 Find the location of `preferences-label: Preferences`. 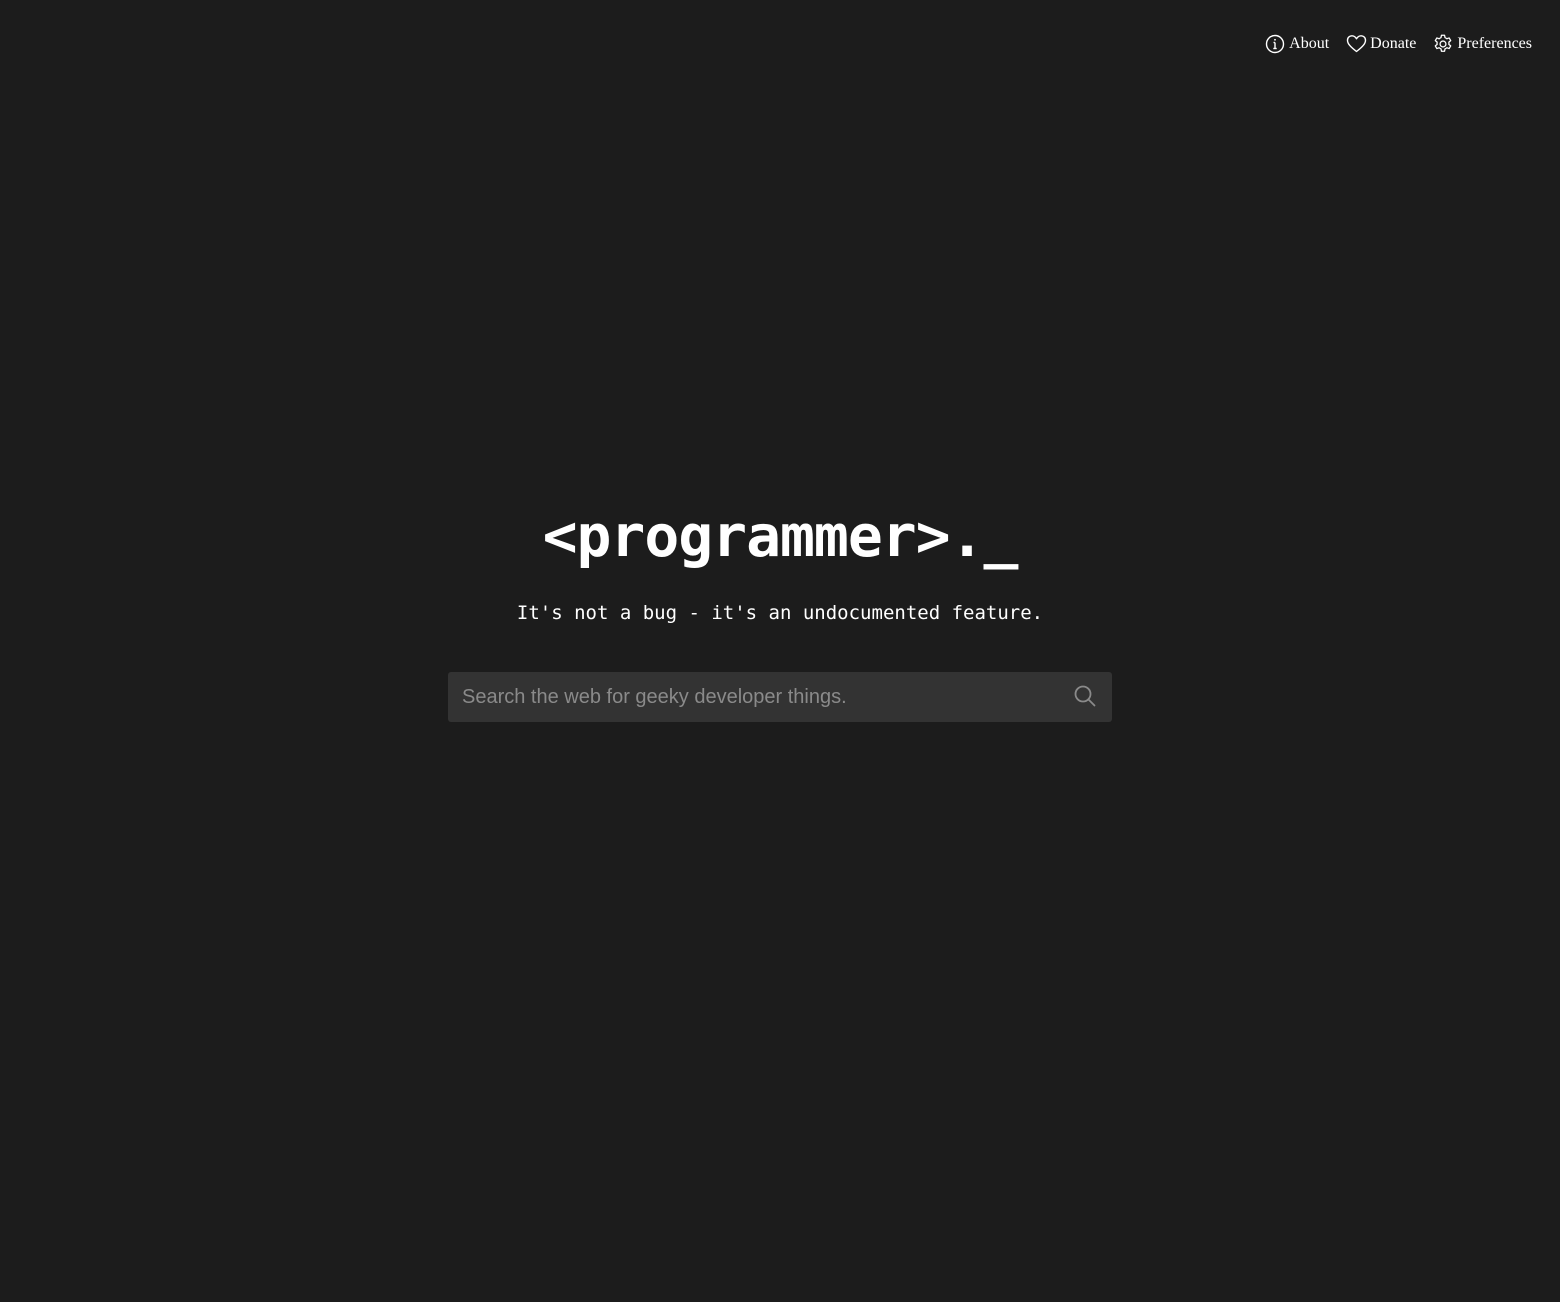

preferences-label: Preferences is located at coordinates (1494, 43).